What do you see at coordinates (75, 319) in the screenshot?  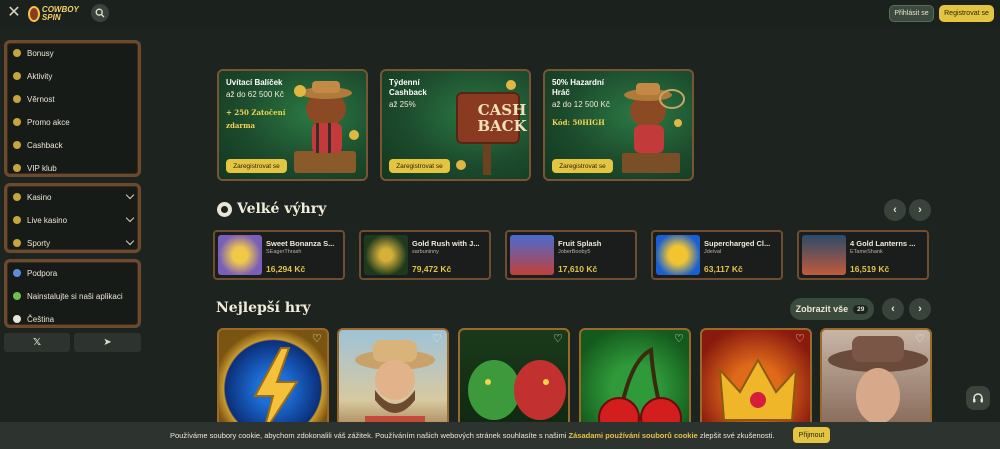 I see `sidebar-item-language: Čeština` at bounding box center [75, 319].